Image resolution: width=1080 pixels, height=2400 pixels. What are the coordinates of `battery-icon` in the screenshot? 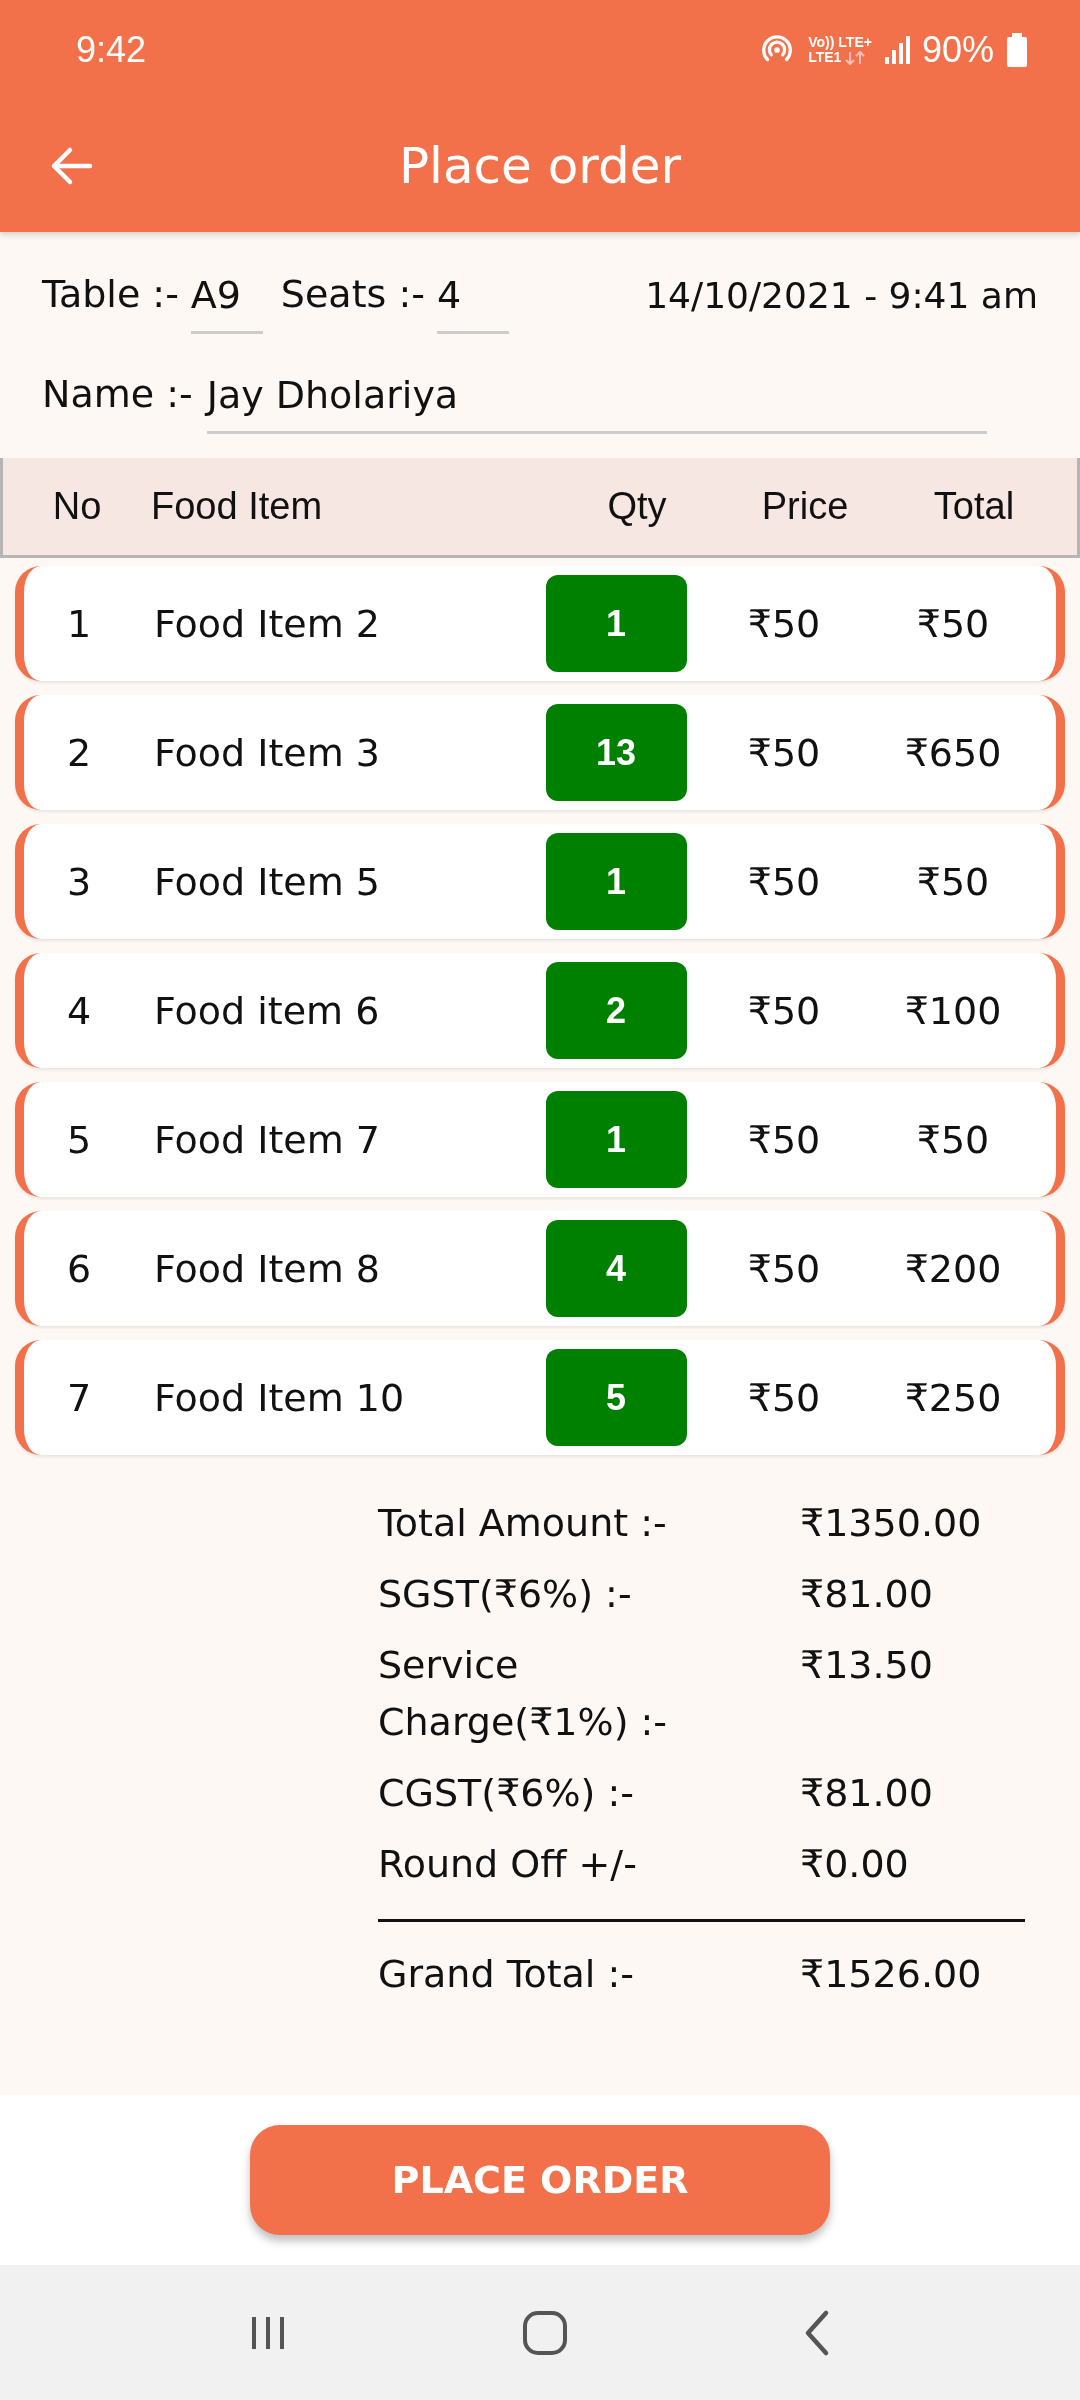 It's located at (1017, 50).